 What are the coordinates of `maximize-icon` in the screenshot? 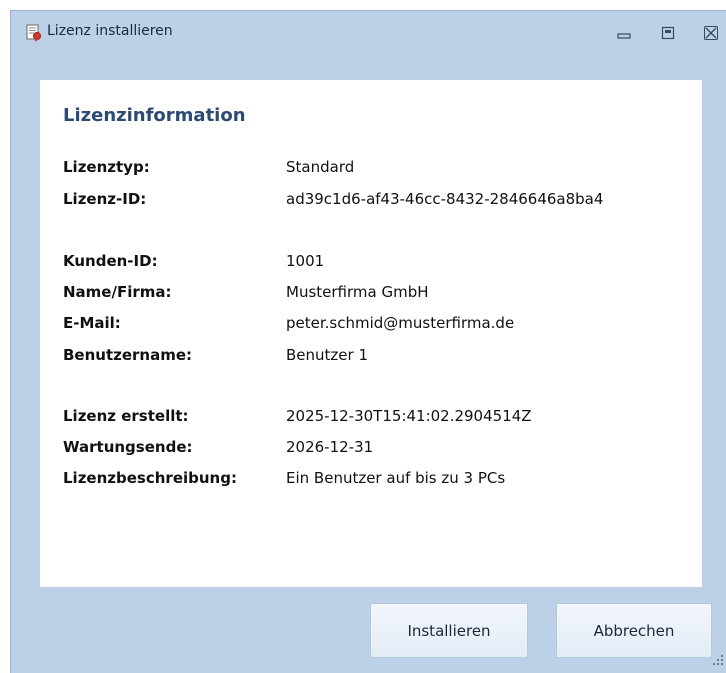 It's located at (668, 33).